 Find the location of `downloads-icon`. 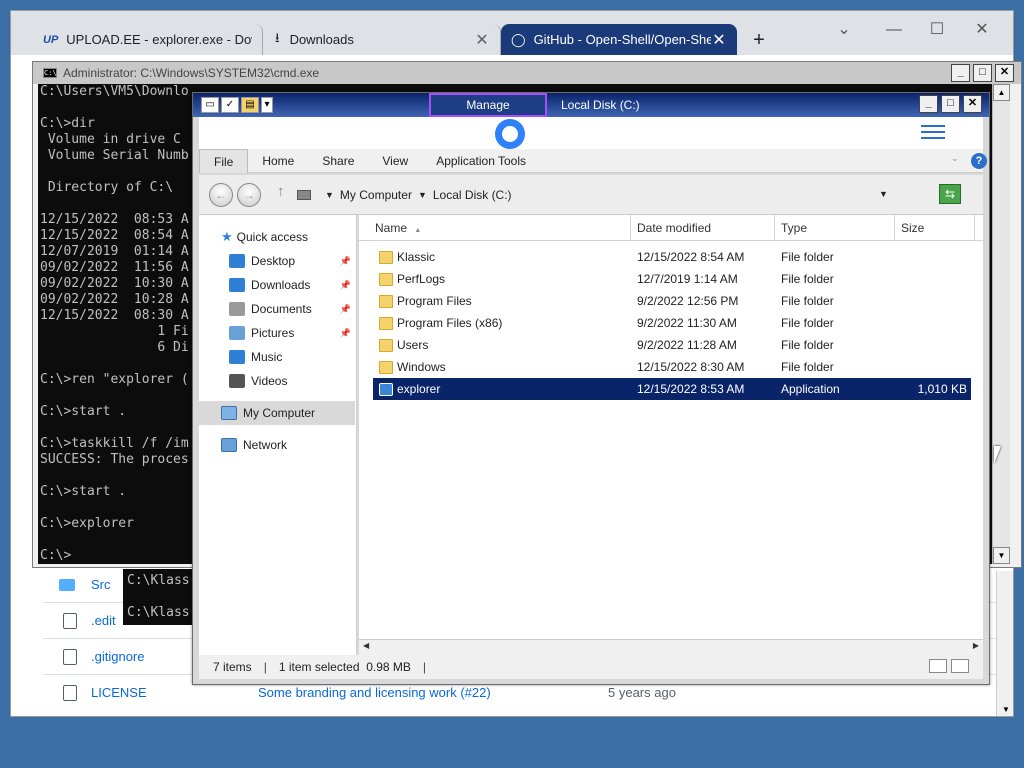

downloads-icon is located at coordinates (237, 285).